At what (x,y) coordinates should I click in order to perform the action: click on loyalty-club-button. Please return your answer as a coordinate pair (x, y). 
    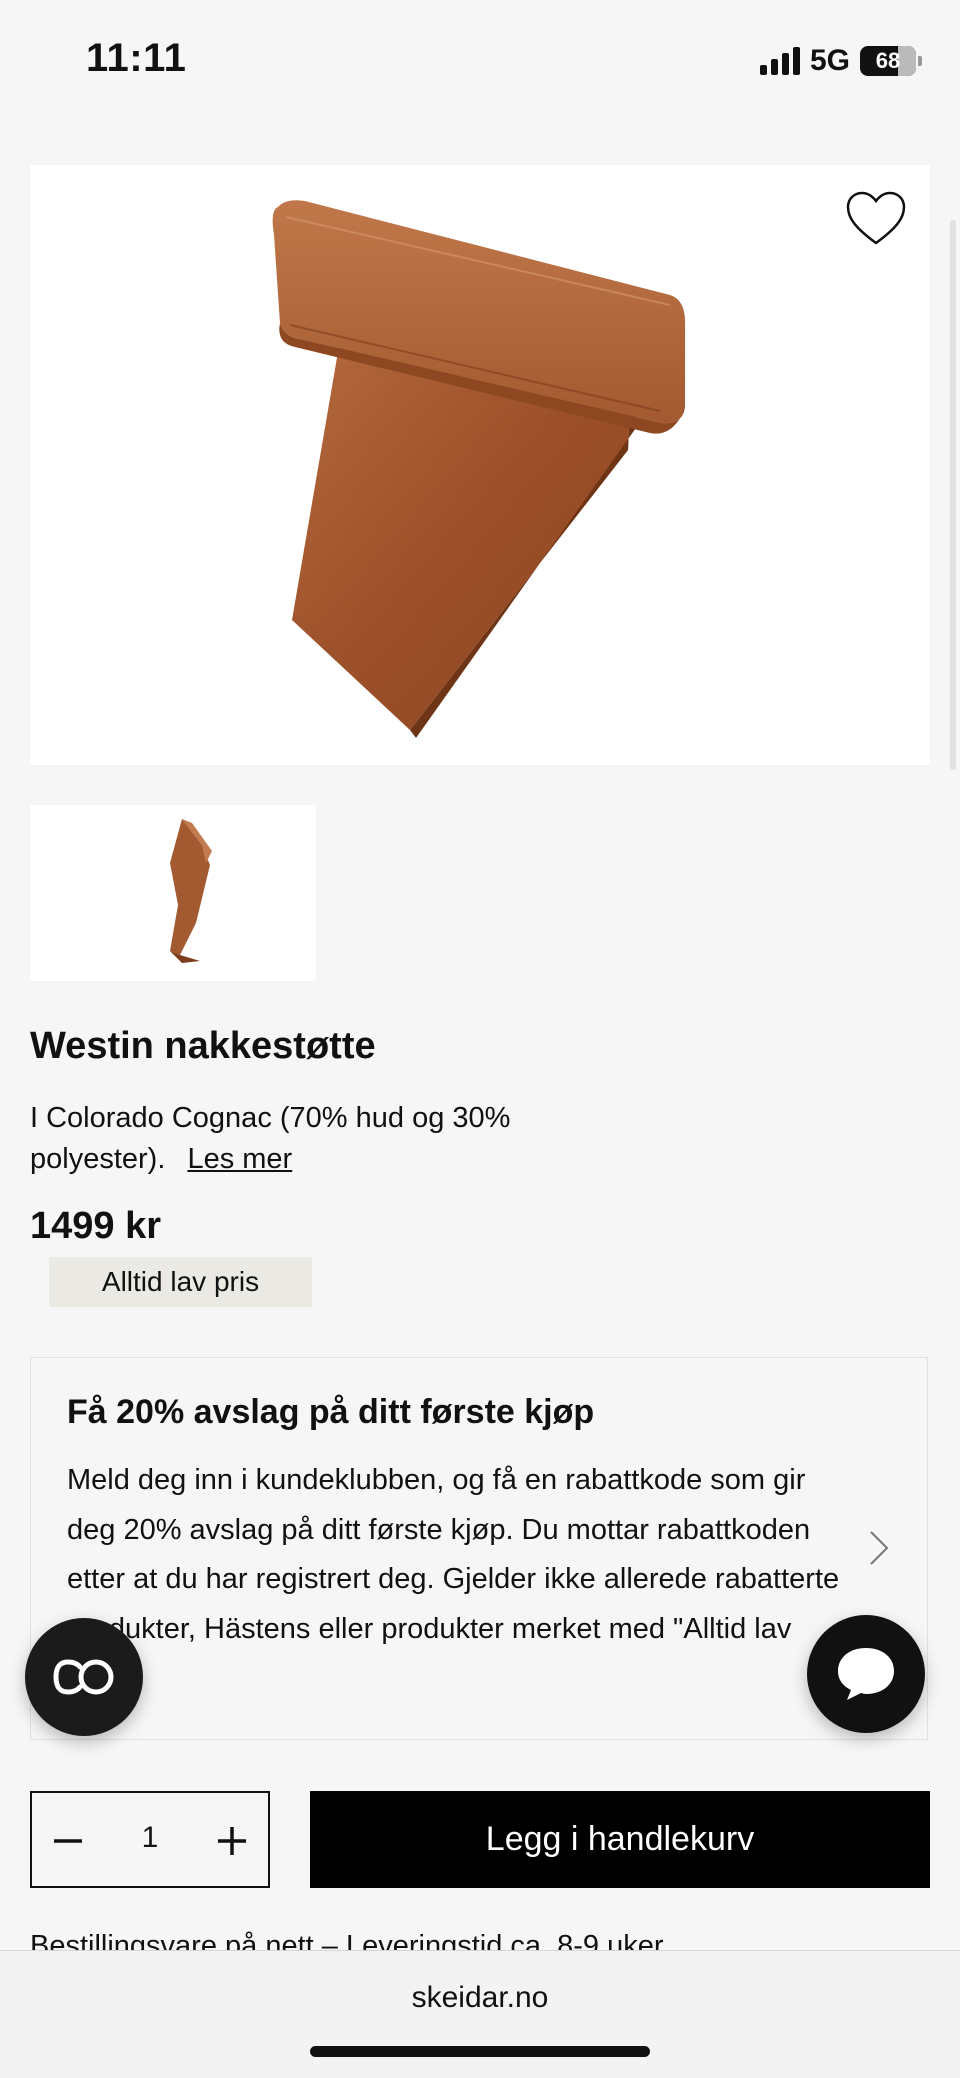
    Looking at the image, I should click on (84, 1677).